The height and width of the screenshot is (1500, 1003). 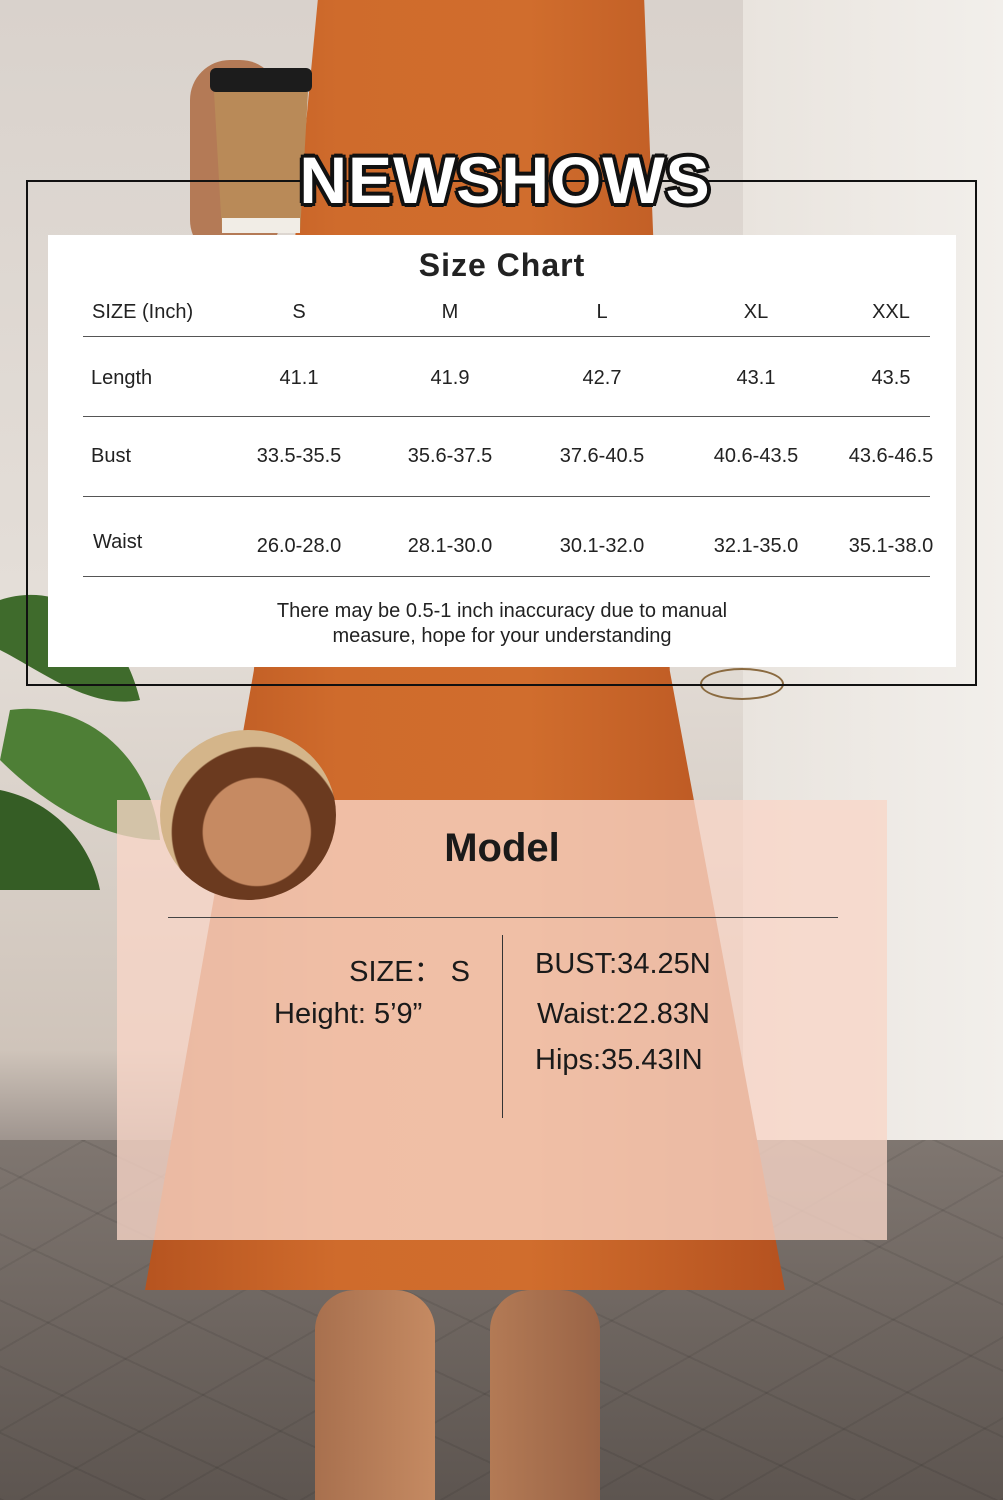 I want to click on header-cell: XXL, so click(x=891, y=312).